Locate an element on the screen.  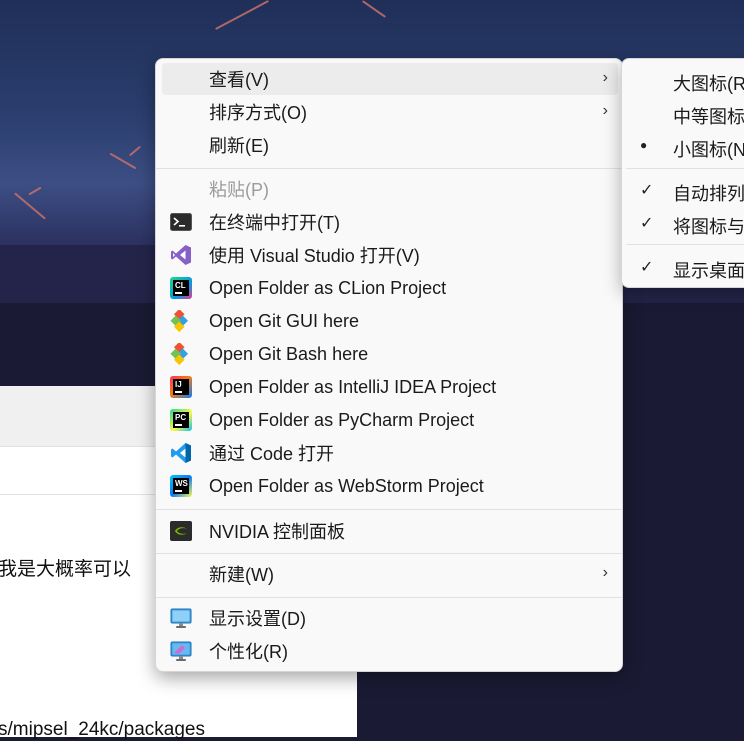
menu-item-paste: 粘贴(P) is located at coordinates (390, 189).